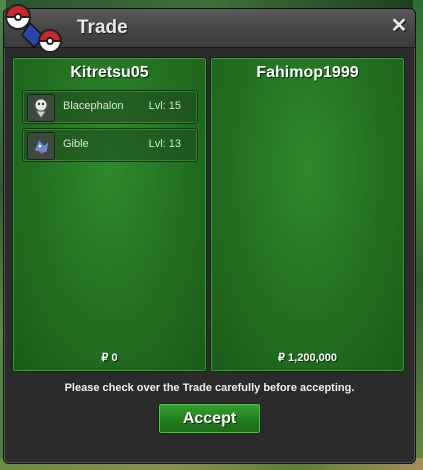  What do you see at coordinates (33, 28) in the screenshot?
I see `pokeball-logo-icon` at bounding box center [33, 28].